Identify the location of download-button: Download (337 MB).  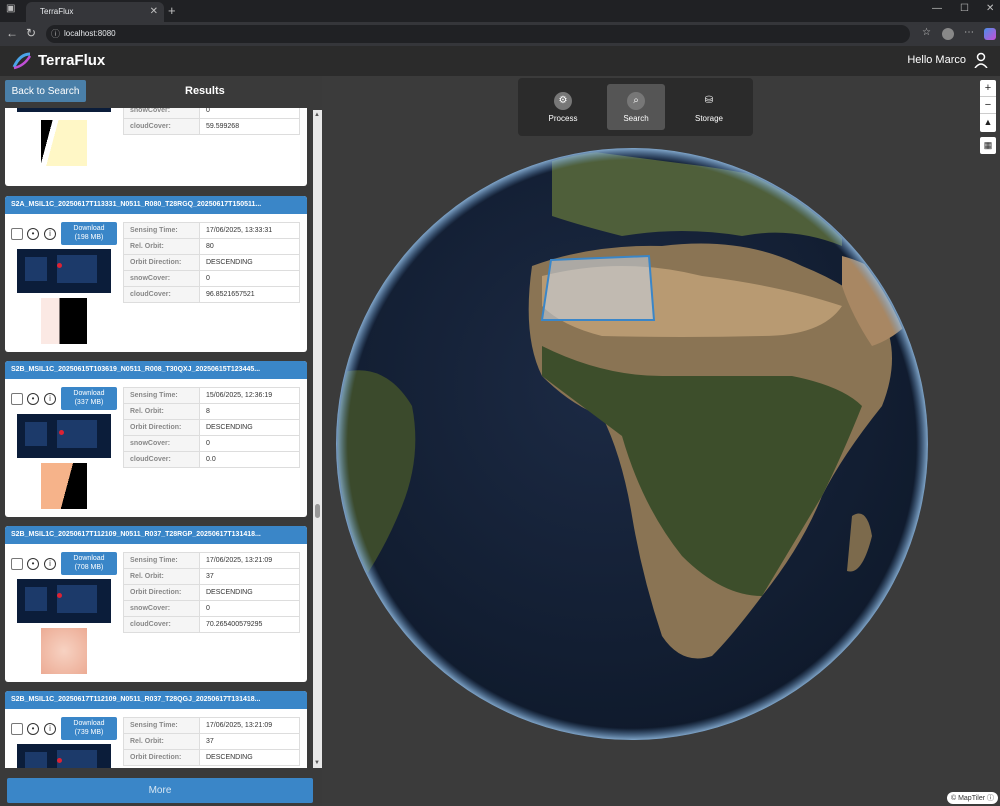
(89, 398).